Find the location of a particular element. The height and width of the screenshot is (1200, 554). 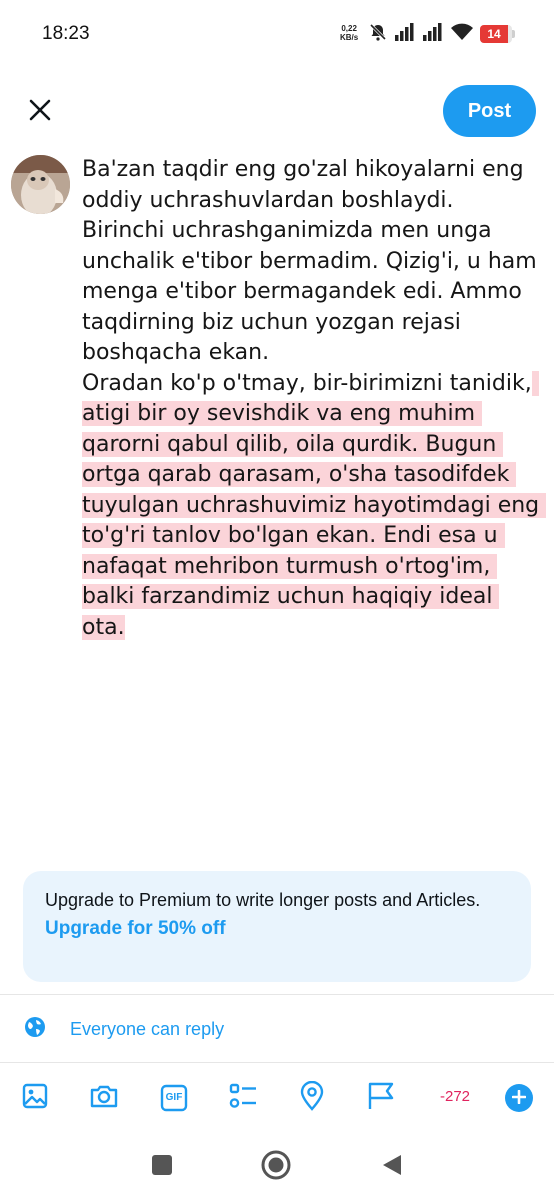

flag-icon is located at coordinates (381, 1098).